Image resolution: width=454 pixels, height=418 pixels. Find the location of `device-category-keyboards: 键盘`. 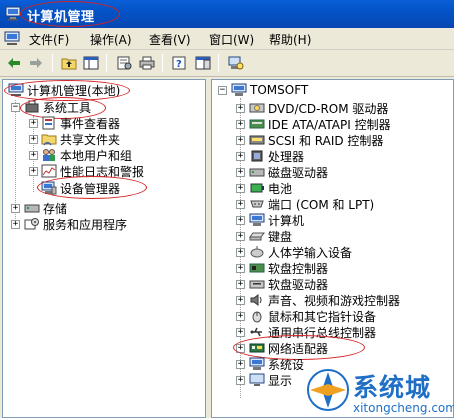

device-category-keyboards: 键盘 is located at coordinates (270, 236).